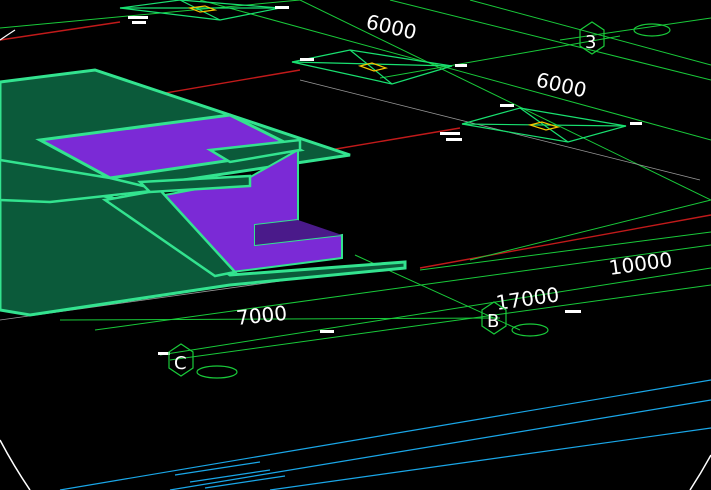 This screenshot has width=711, height=490. I want to click on axis-label: 3, so click(590, 42).